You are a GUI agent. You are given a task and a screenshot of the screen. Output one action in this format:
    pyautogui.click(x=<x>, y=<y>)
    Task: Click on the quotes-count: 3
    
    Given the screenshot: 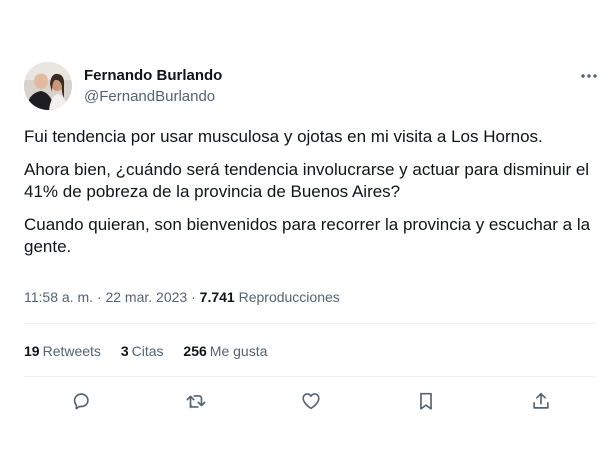 What is the action you would take?
    pyautogui.click(x=124, y=351)
    